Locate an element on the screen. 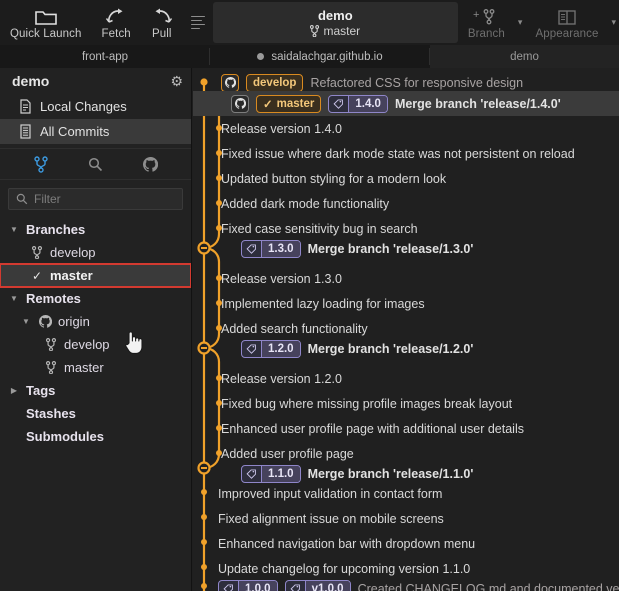 This screenshot has width=619, height=591. tag-label: 1.3.0 is located at coordinates (280, 248).